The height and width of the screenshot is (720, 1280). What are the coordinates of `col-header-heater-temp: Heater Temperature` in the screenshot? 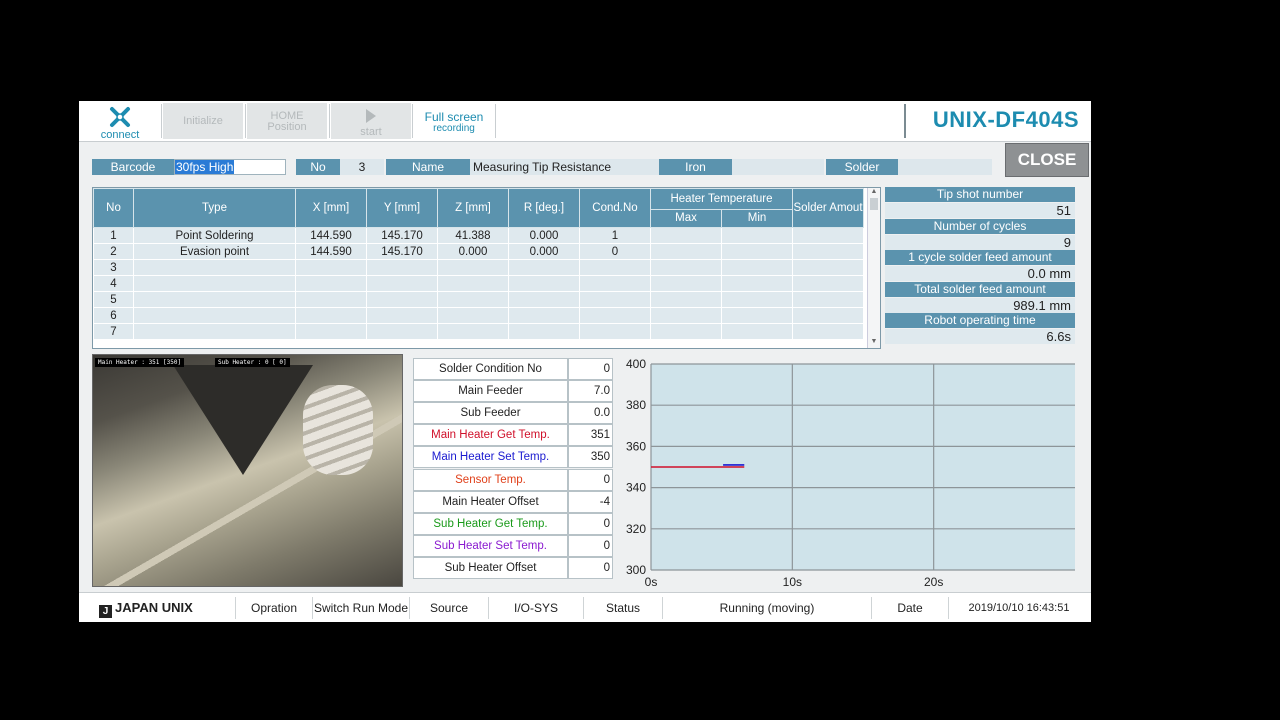 It's located at (721, 199).